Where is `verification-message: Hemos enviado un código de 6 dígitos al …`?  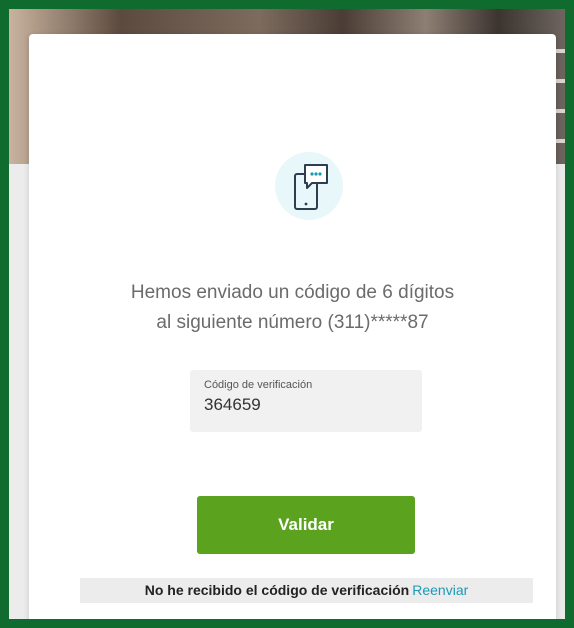
verification-message: Hemos enviado un código de 6 dígitos al … is located at coordinates (292, 308).